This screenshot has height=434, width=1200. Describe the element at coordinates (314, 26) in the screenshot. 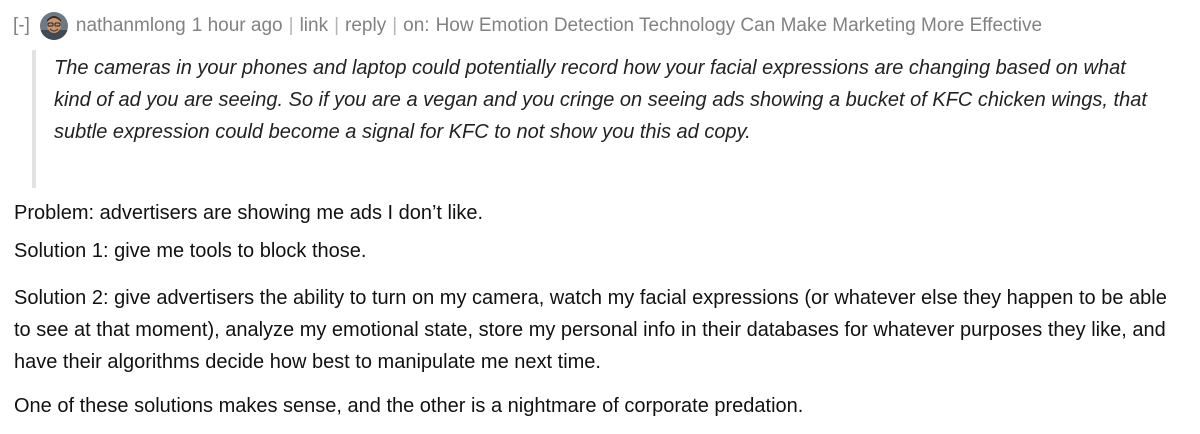

I see `link-link: link` at that location.